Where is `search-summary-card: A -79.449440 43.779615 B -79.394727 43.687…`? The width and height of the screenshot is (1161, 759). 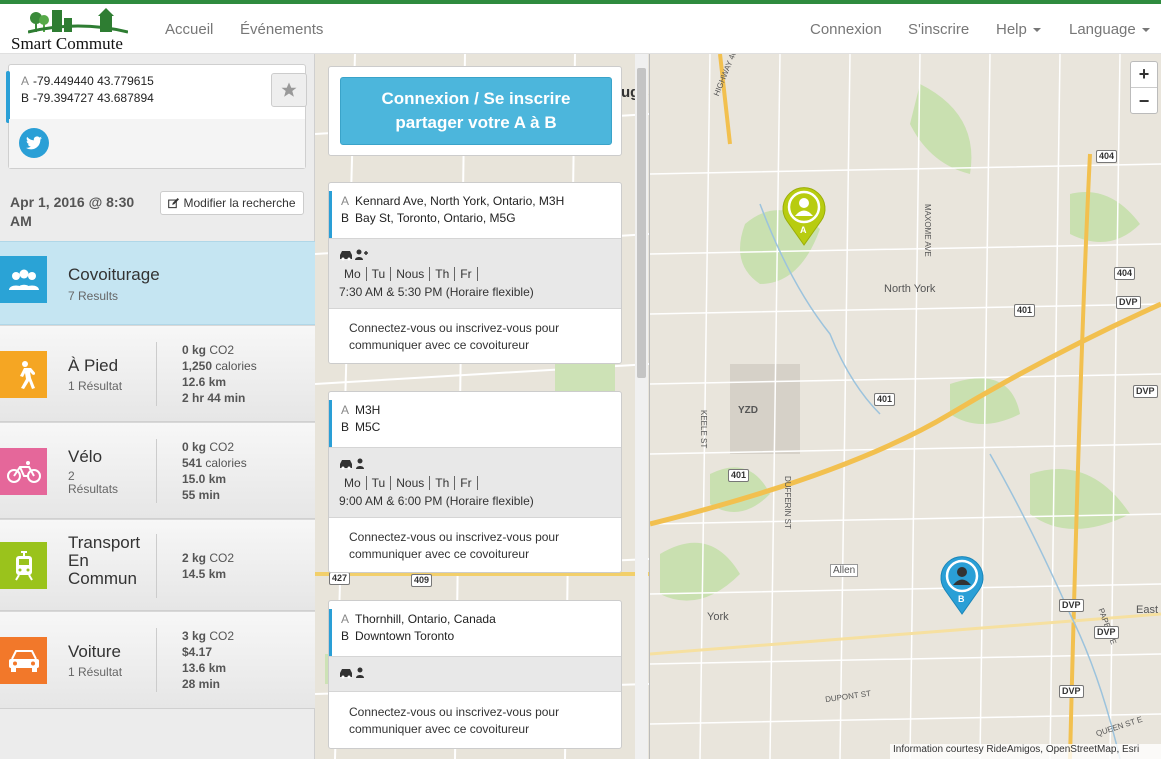 search-summary-card: A -79.449440 43.779615 B -79.394727 43.687… is located at coordinates (156, 116).